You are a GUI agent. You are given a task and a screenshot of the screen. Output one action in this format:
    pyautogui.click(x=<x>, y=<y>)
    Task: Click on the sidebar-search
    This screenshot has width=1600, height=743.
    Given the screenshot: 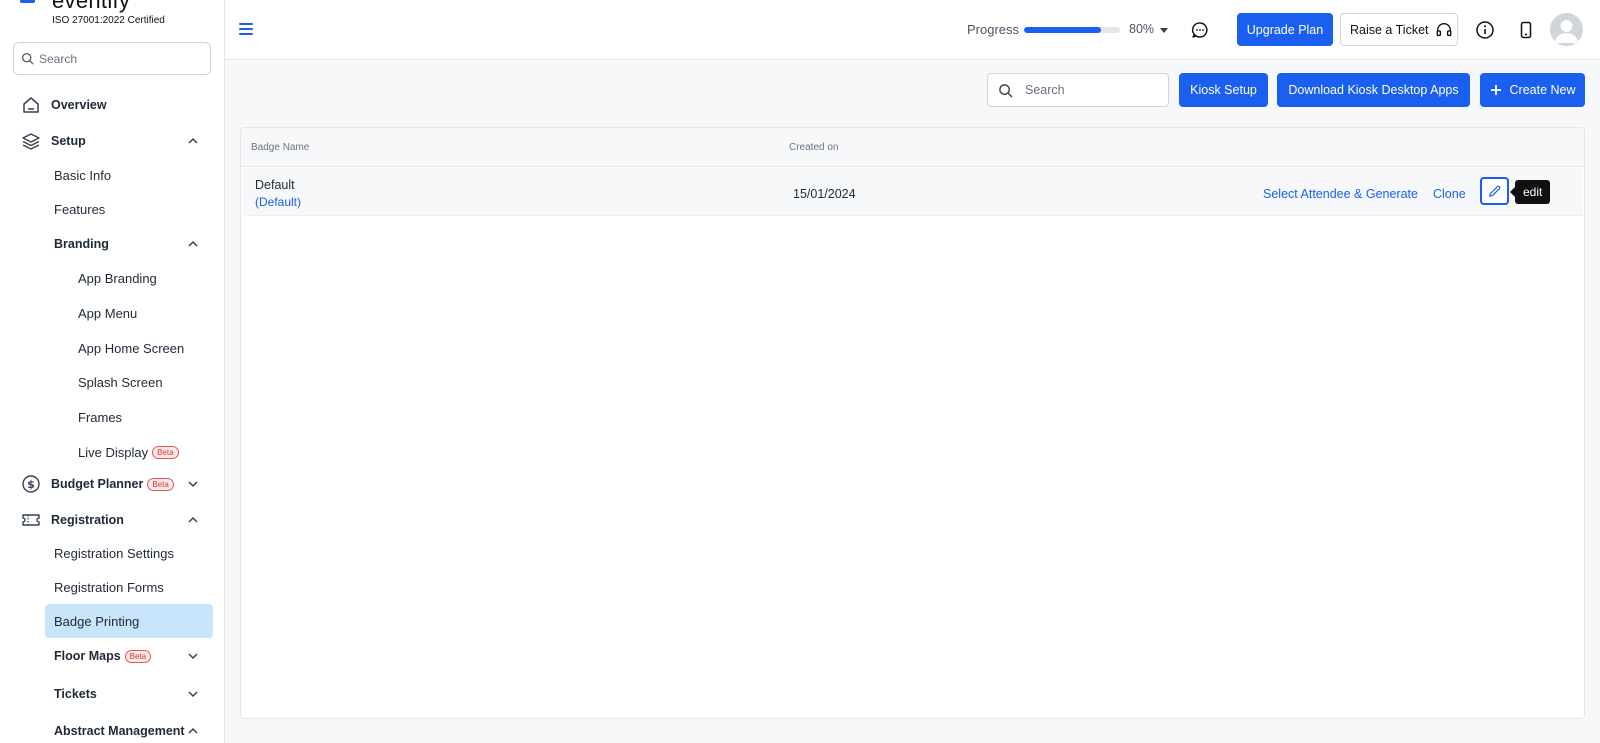 What is the action you would take?
    pyautogui.click(x=112, y=58)
    